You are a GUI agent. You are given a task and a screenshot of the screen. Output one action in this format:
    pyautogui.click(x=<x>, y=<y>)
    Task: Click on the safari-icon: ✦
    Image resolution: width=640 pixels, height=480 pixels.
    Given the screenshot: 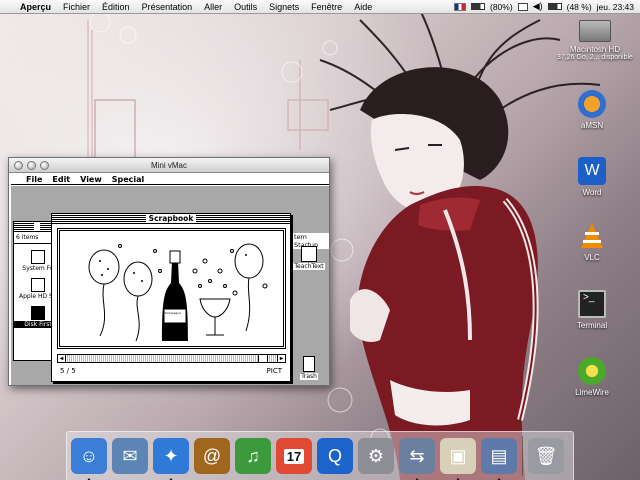 What is the action you would take?
    pyautogui.click(x=171, y=455)
    